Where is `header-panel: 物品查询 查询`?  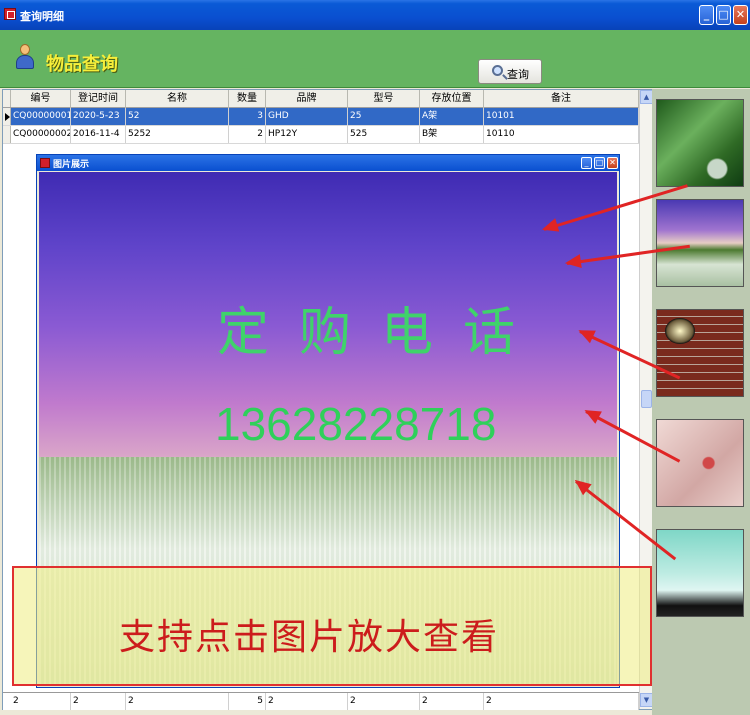
header-panel: 物品查询 查询 is located at coordinates (375, 59).